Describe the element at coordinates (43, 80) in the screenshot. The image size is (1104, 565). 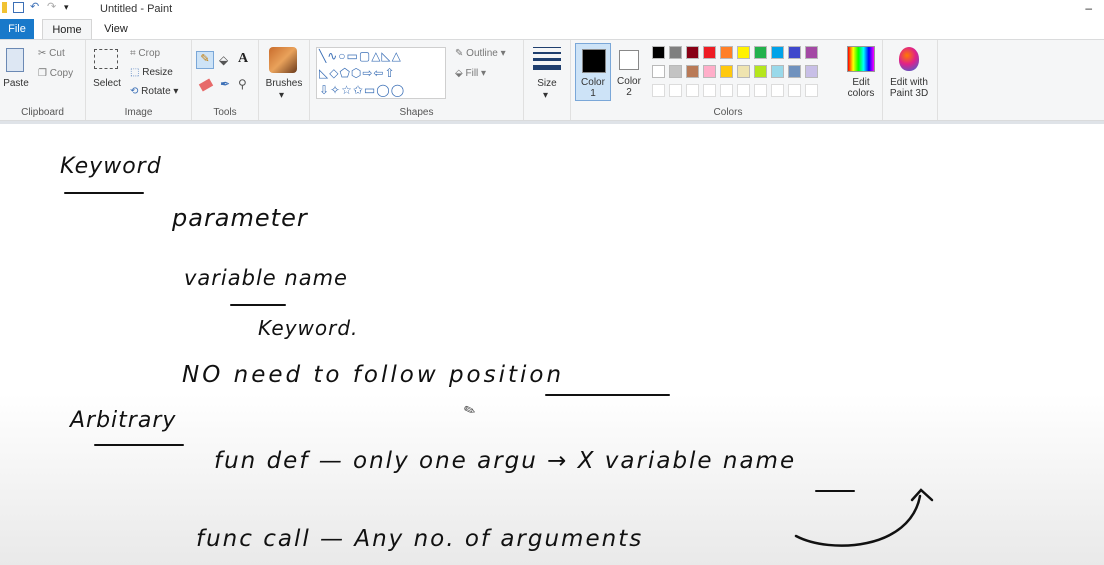
I see `clipboard-group: Paste ✂ Cut ❐ Copy Clipboard` at that location.